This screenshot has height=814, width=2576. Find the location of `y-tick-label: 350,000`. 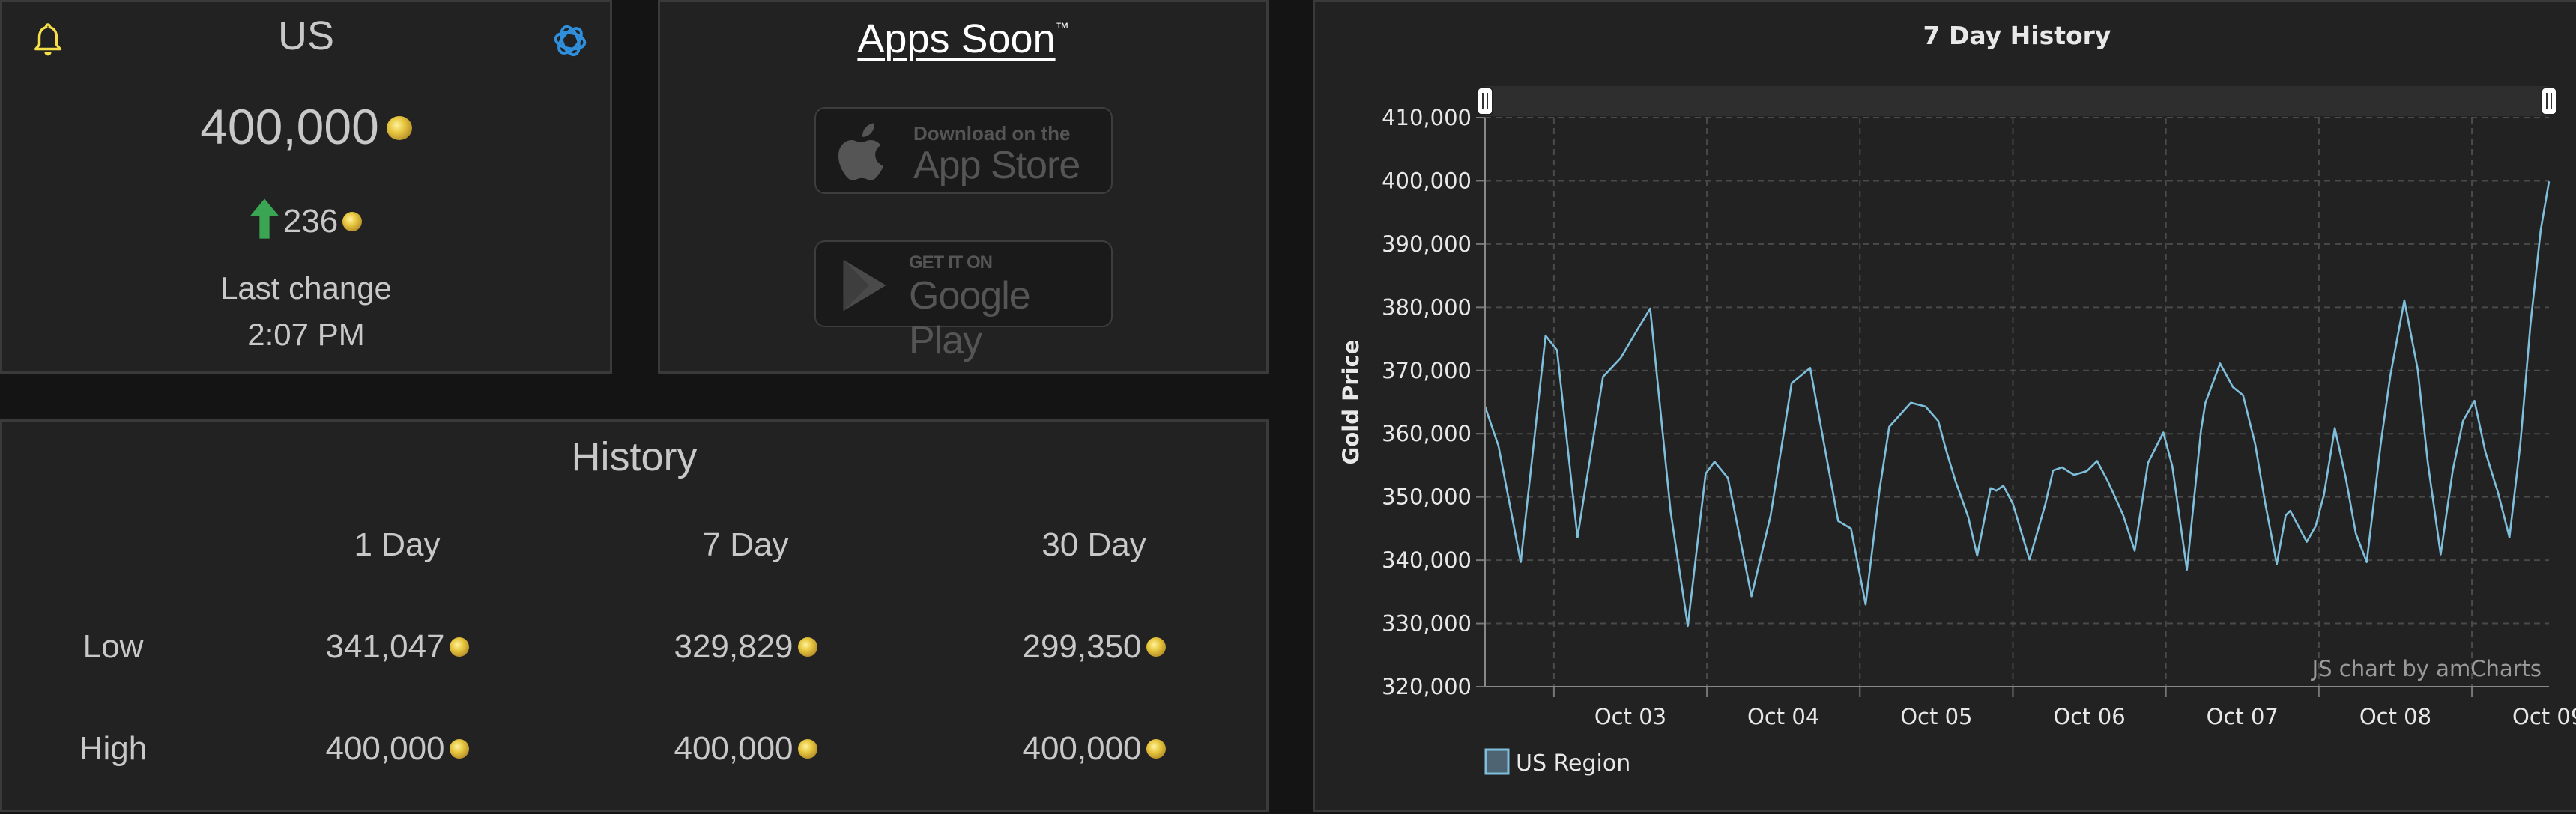

y-tick-label: 350,000 is located at coordinates (1427, 497).